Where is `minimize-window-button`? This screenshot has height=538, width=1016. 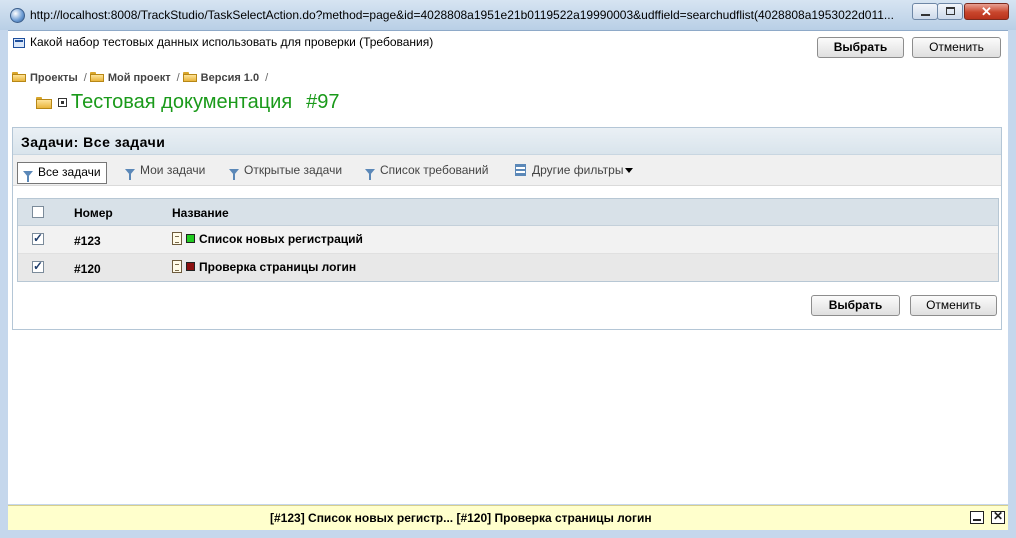 minimize-window-button is located at coordinates (925, 11).